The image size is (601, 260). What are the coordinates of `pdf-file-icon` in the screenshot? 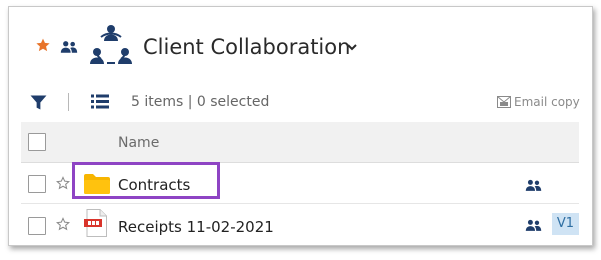 It's located at (95, 223).